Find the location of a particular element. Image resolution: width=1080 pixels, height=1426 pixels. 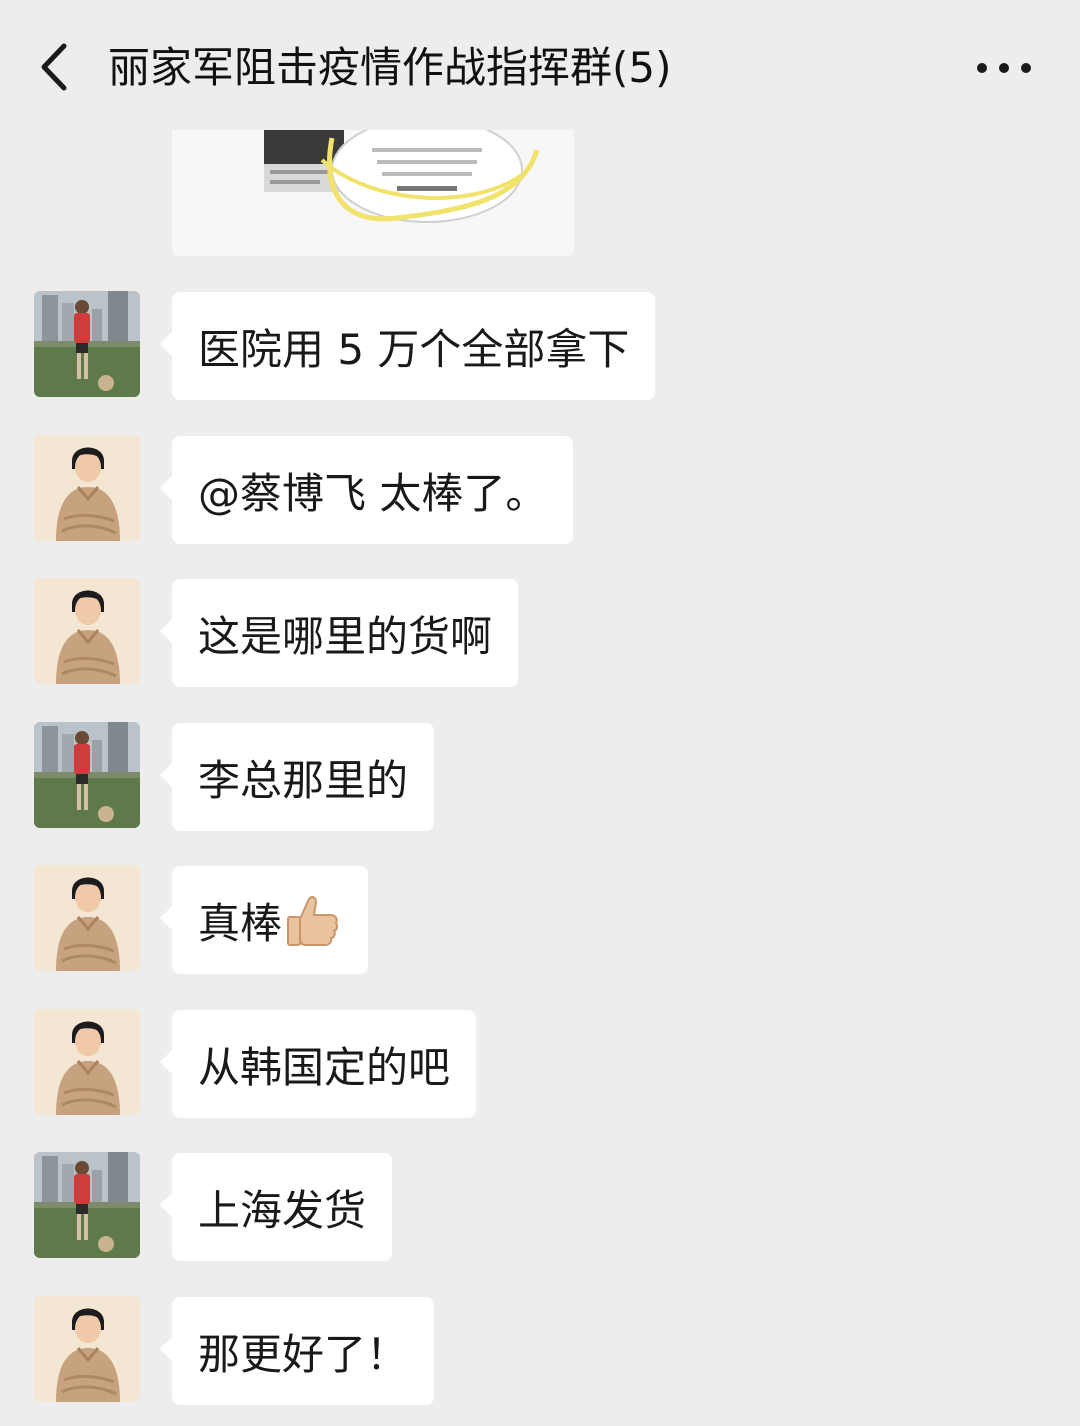

message-text: 上海发货 is located at coordinates (282, 1210).